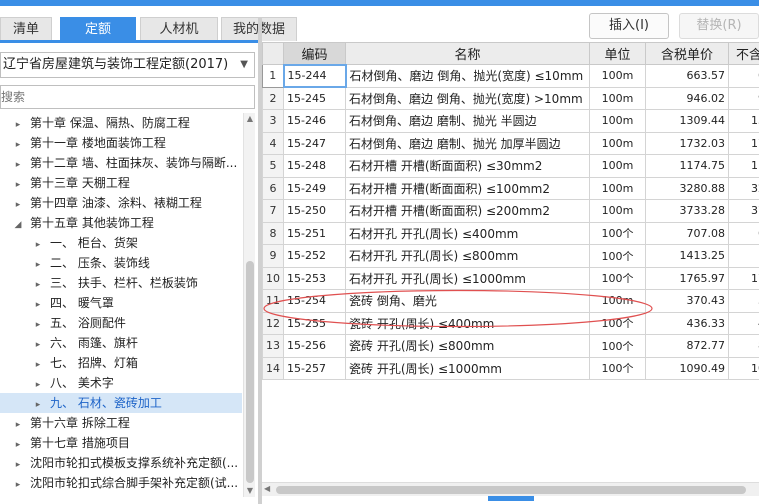 This screenshot has height=504, width=759. What do you see at coordinates (273, 301) in the screenshot?
I see `row-number-cell: 11` at bounding box center [273, 301].